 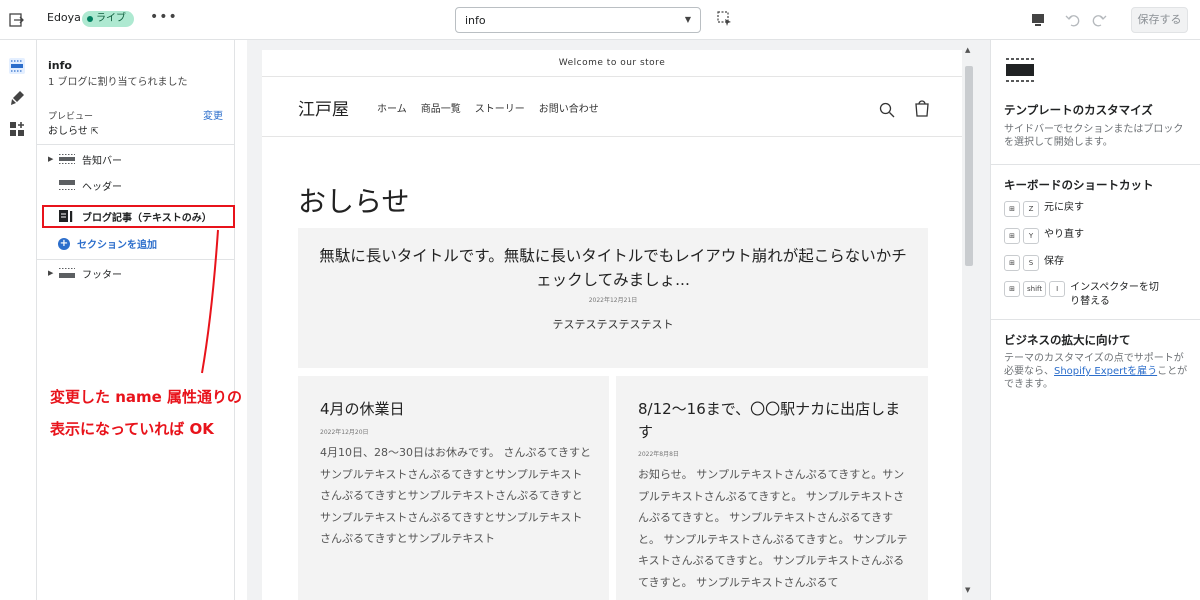 I want to click on save-button: 保存する, so click(x=1159, y=20).